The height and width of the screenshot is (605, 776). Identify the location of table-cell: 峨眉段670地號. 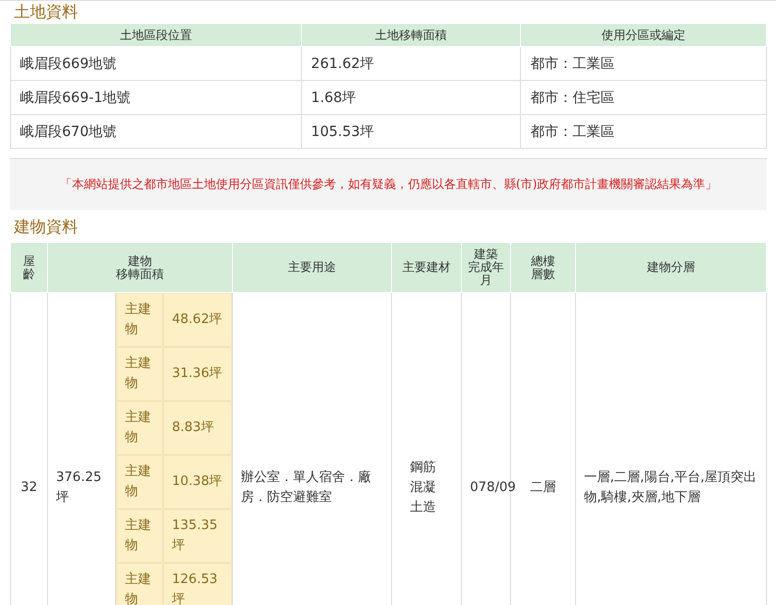
(156, 131).